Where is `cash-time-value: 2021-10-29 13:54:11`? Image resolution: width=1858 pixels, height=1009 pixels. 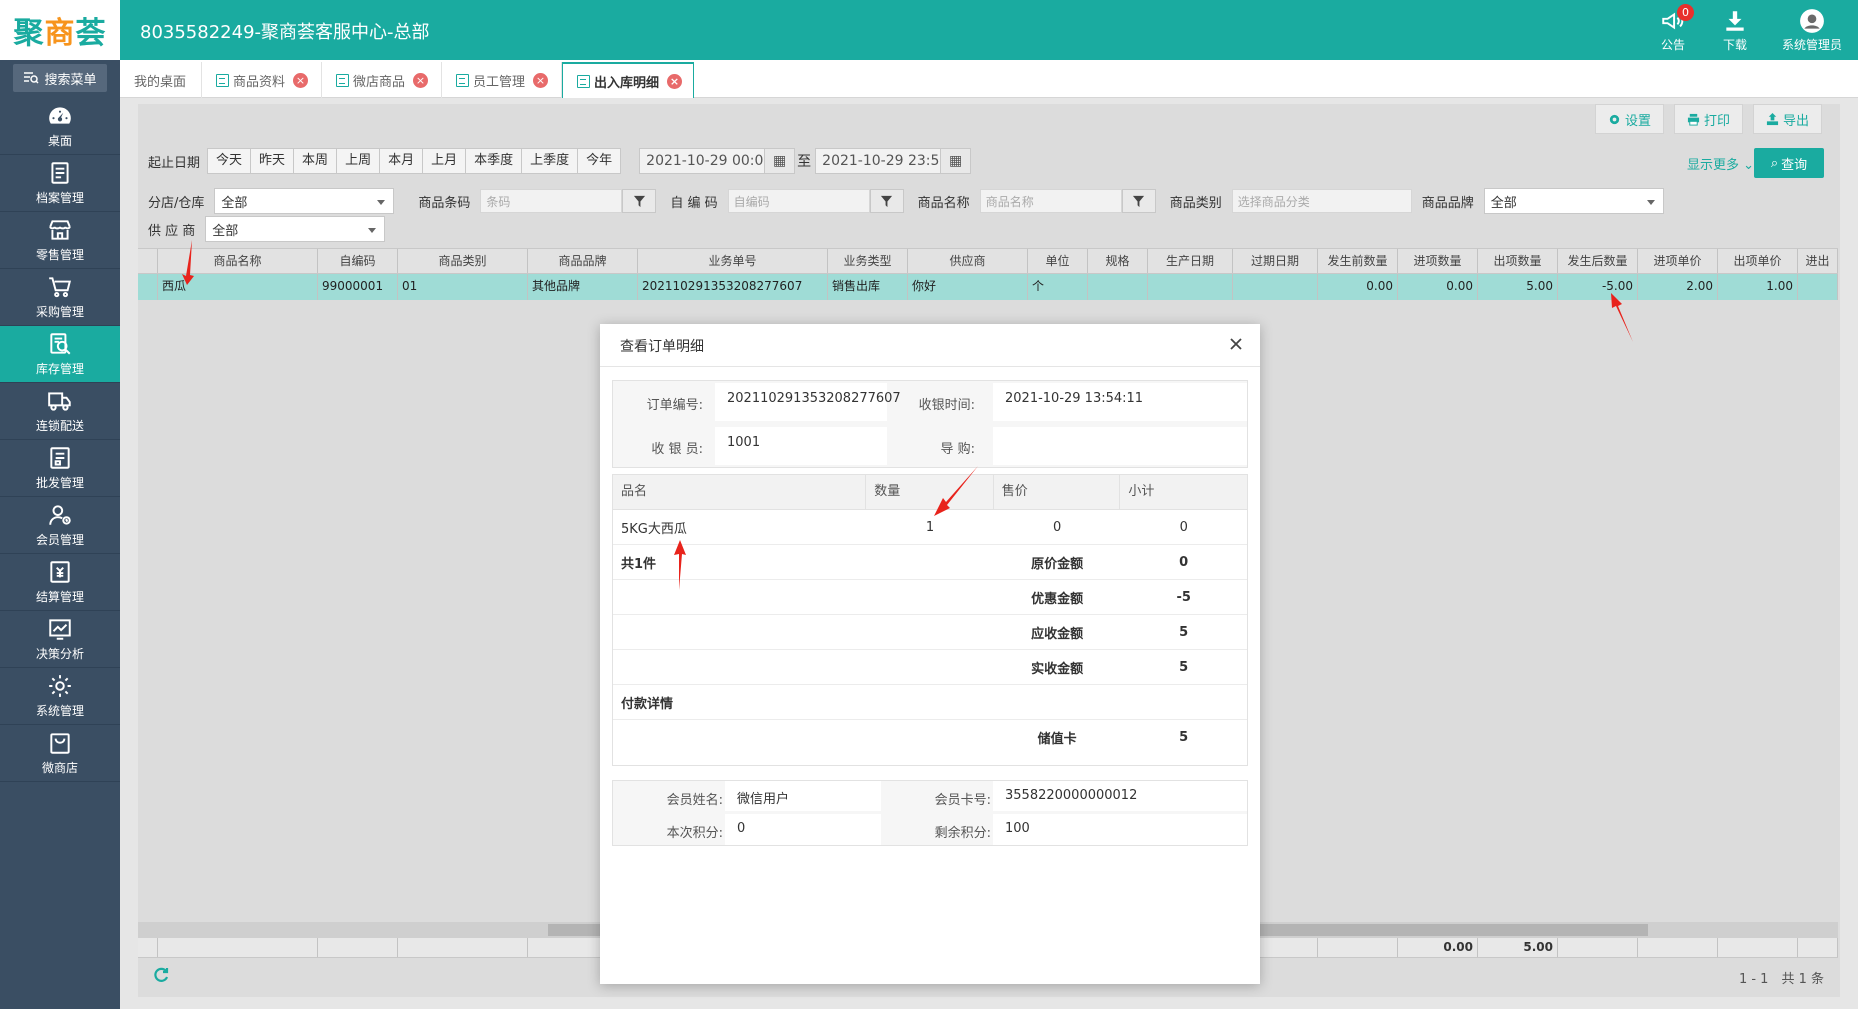 cash-time-value: 2021-10-29 13:54:11 is located at coordinates (1120, 402).